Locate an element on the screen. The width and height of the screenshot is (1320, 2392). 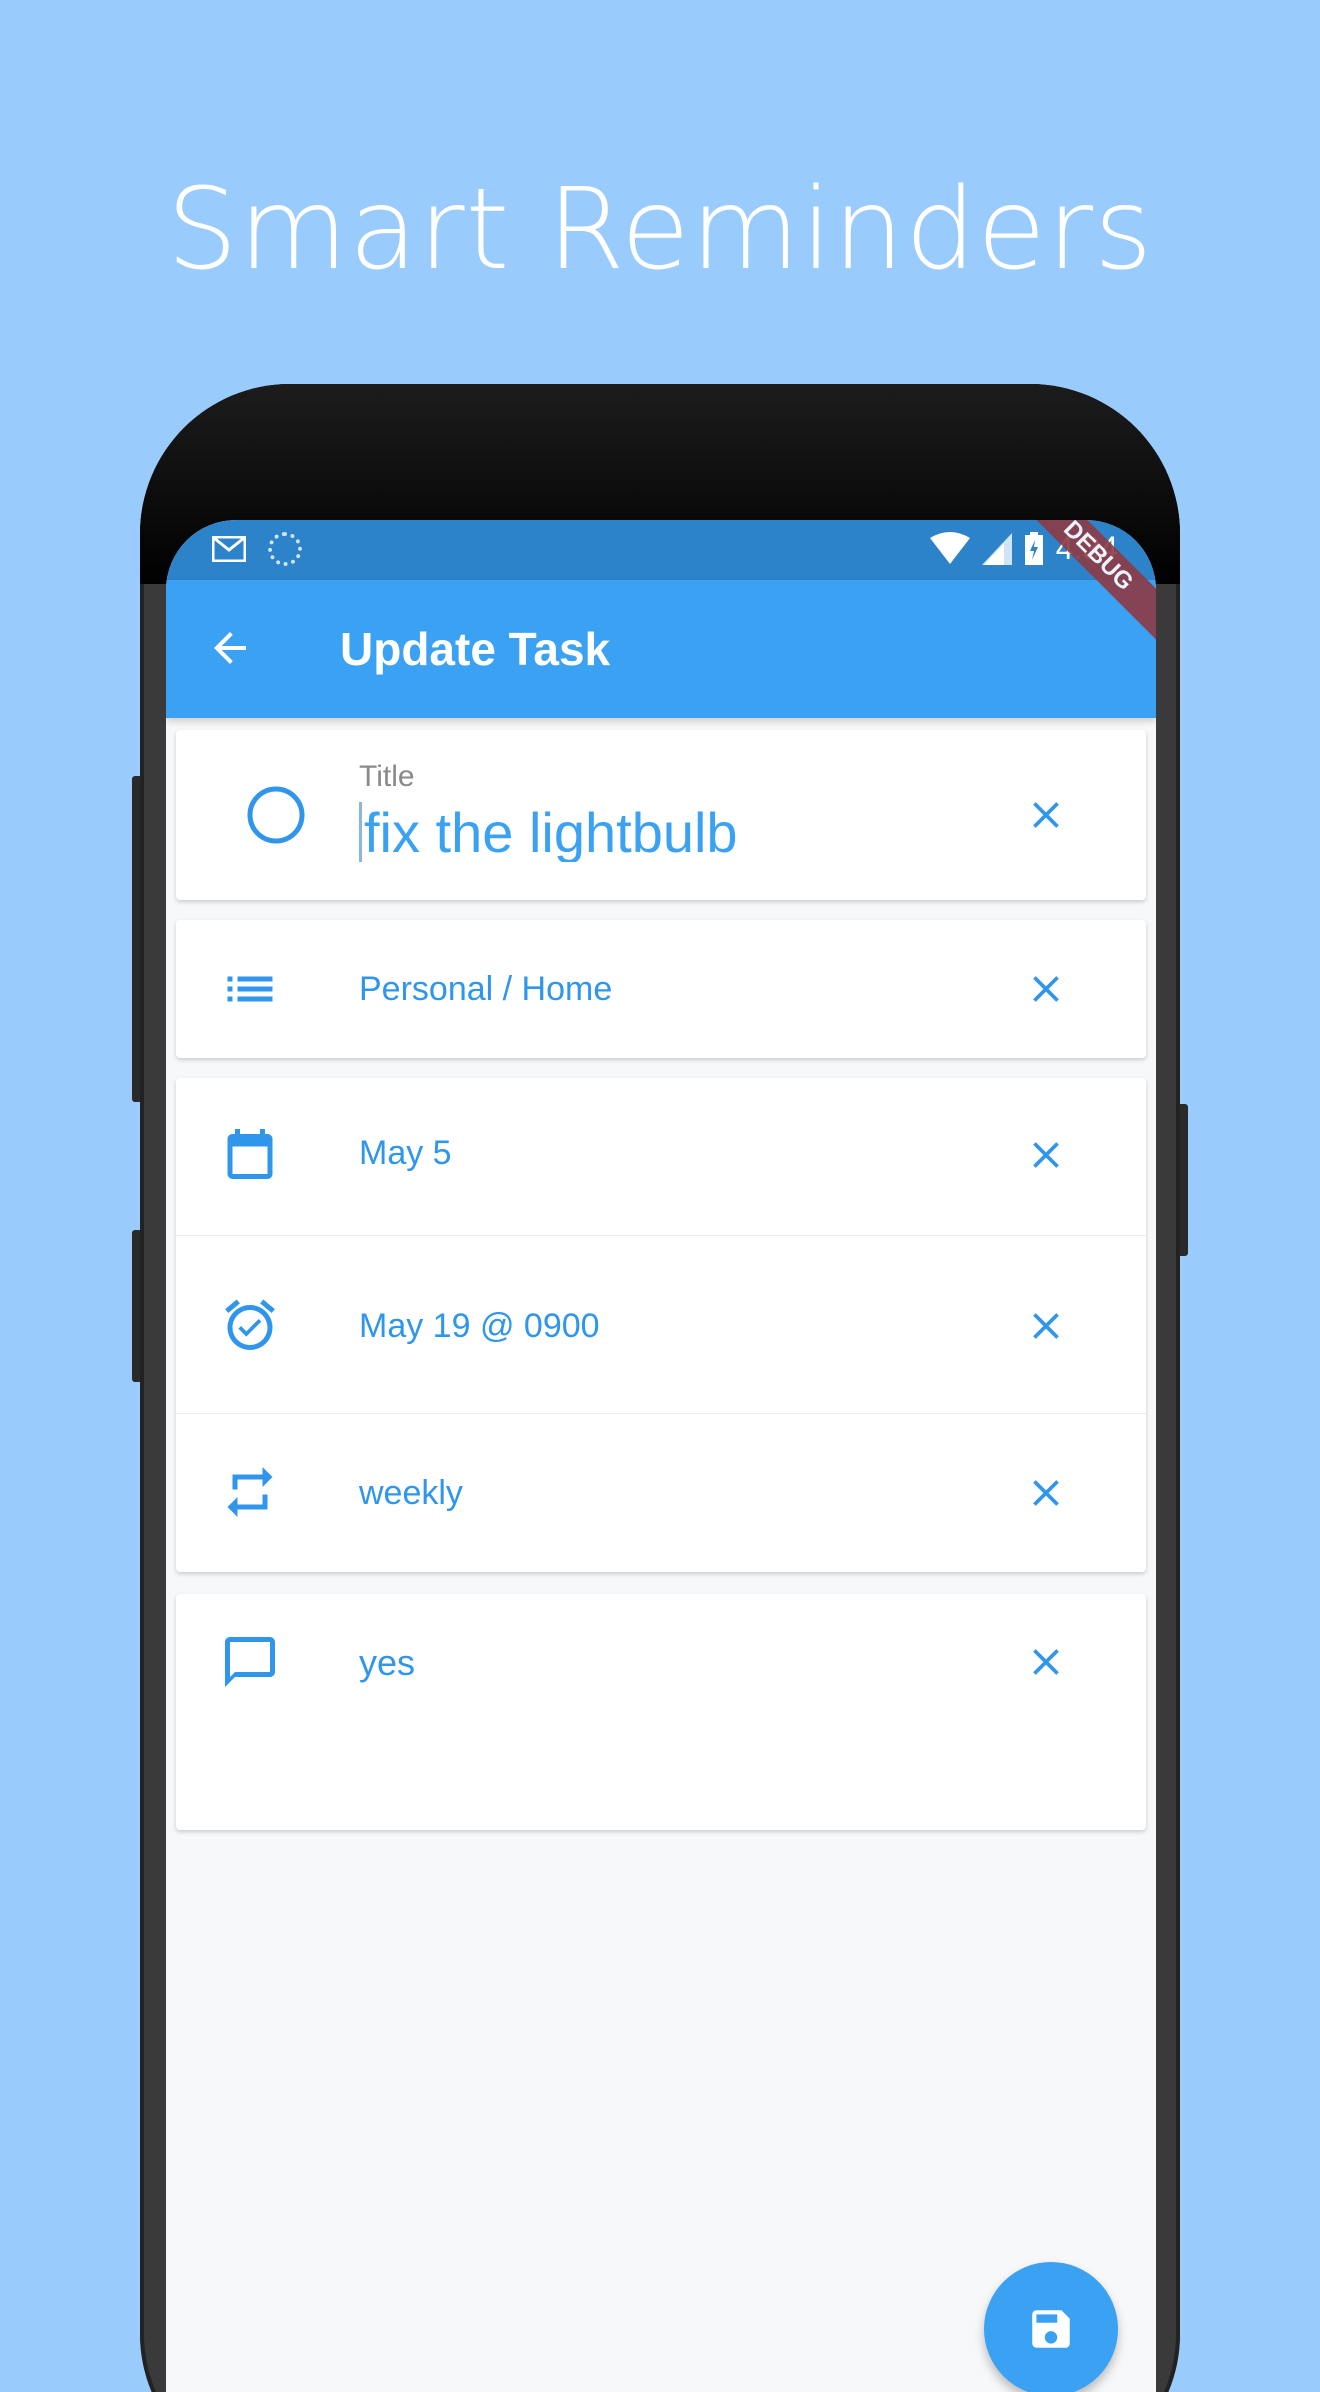
arrow-left-icon is located at coordinates (230, 648).